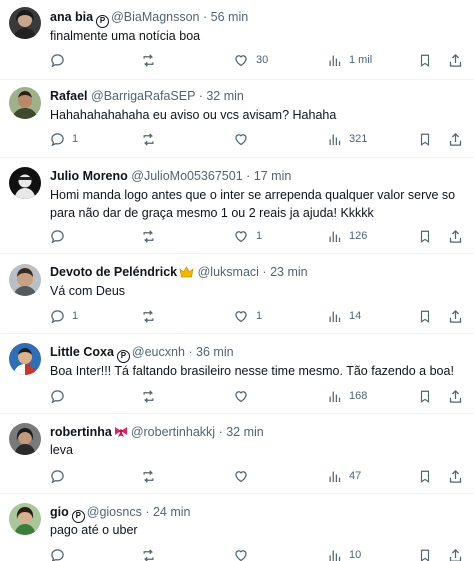 The height and width of the screenshot is (561, 474). I want to click on timestamp: 24 min, so click(172, 512).